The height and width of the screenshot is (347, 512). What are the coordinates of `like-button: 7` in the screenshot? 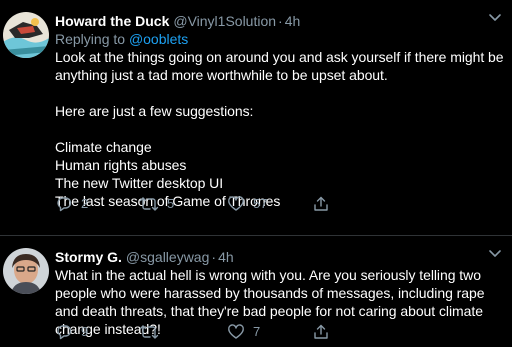 It's located at (243, 332).